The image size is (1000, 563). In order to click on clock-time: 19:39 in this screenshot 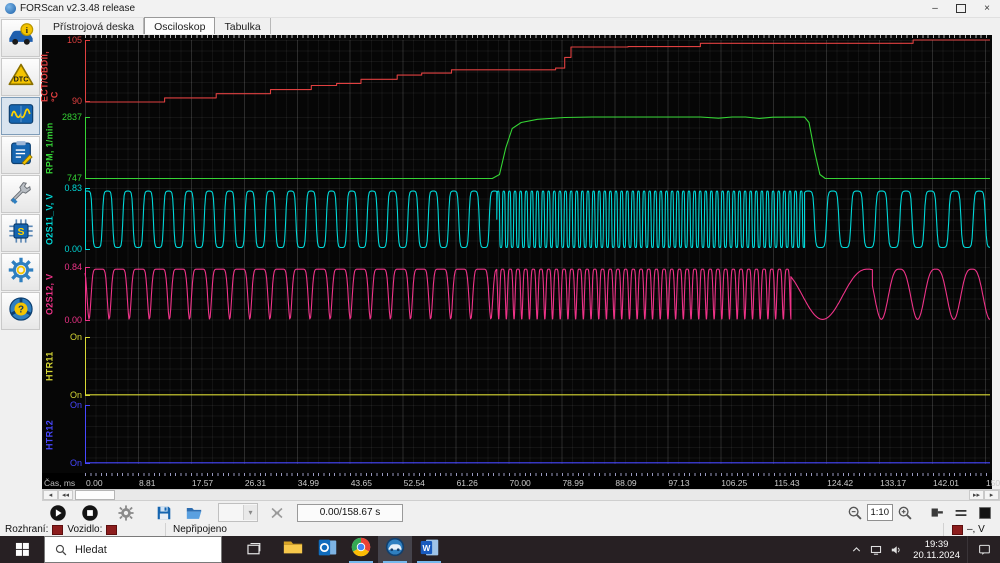, I will do `click(936, 544)`.